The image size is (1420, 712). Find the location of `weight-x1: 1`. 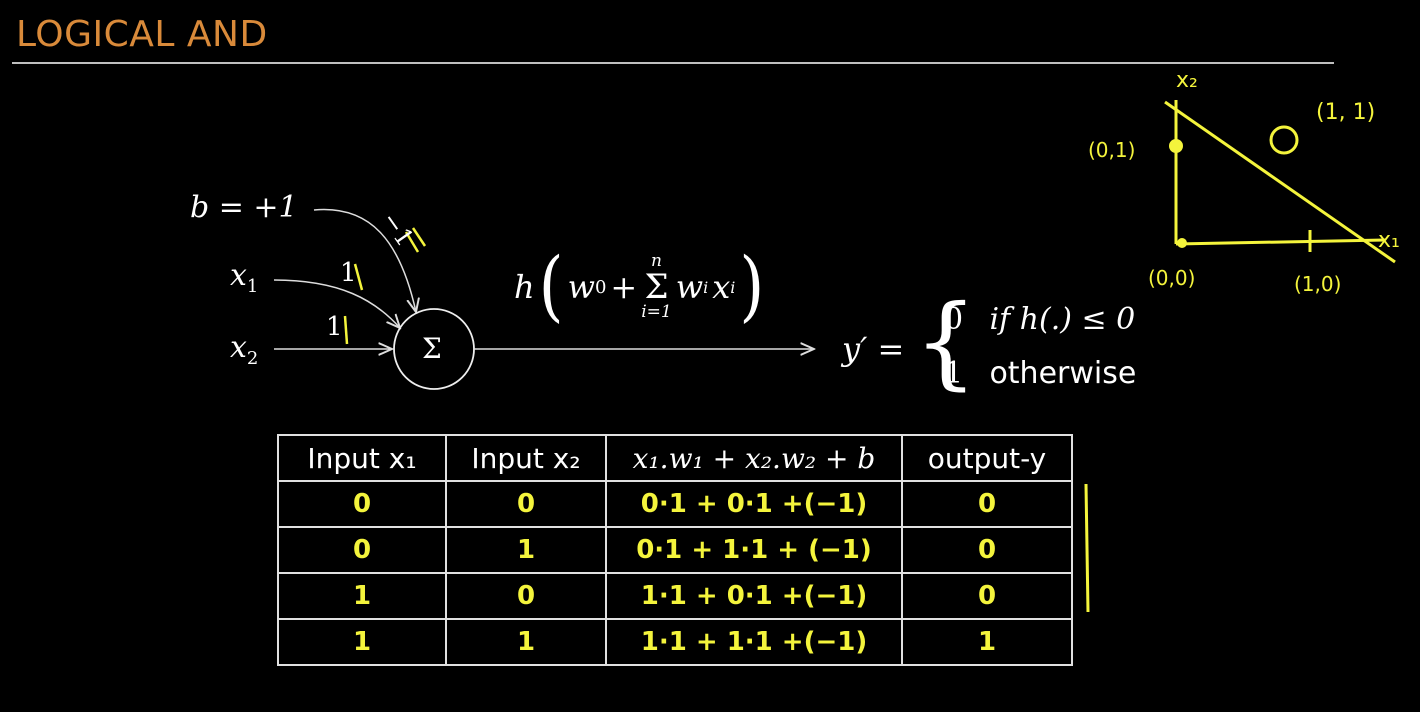

weight-x1: 1 is located at coordinates (348, 273).